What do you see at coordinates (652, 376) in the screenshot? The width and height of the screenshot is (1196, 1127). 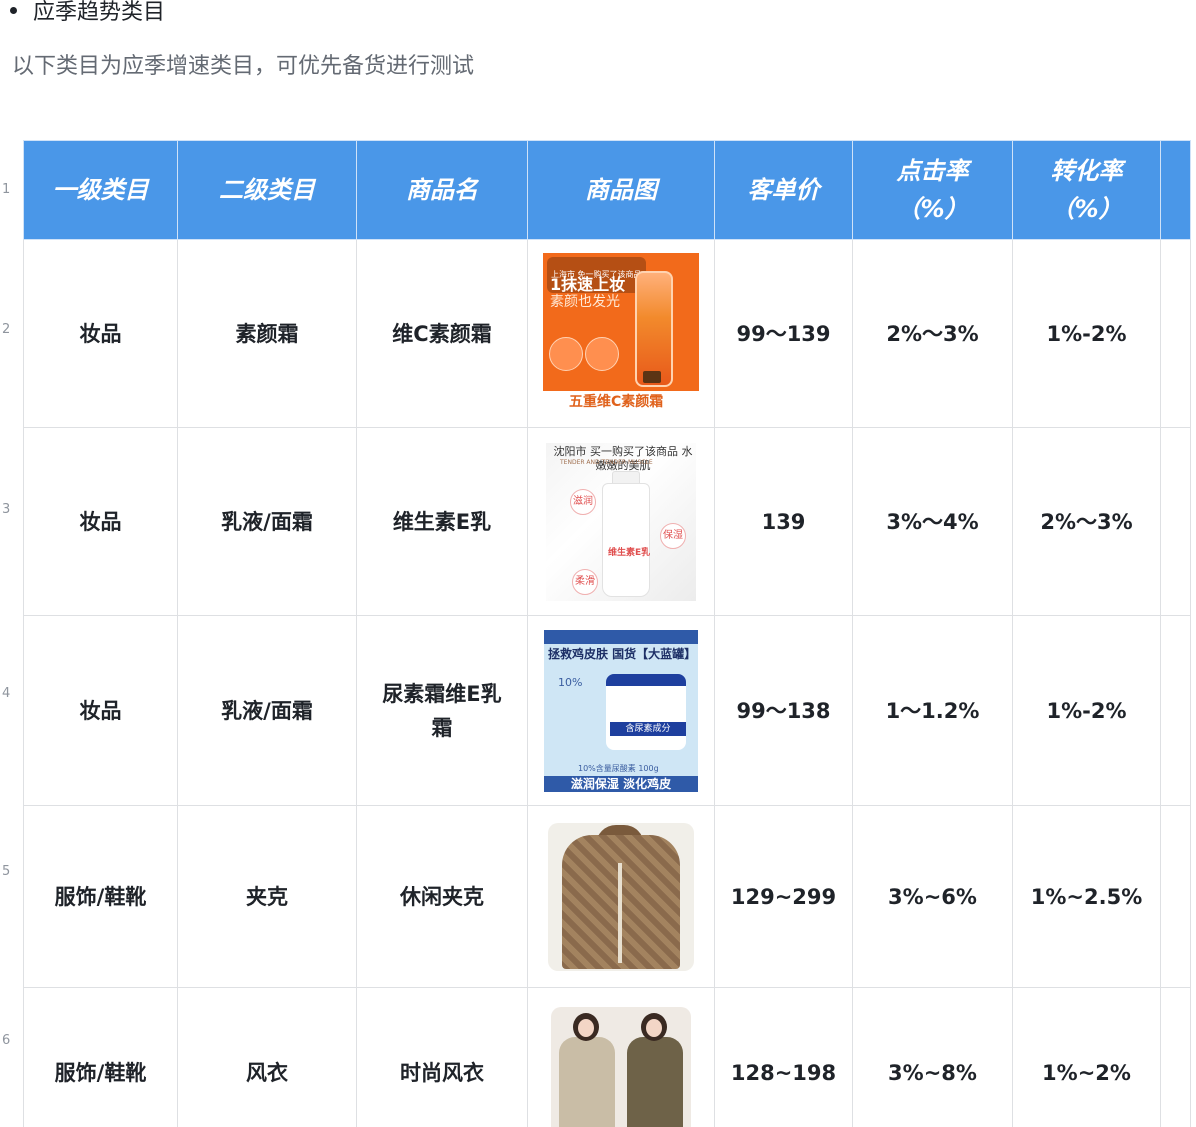 I see `bottle-cap-graphic` at bounding box center [652, 376].